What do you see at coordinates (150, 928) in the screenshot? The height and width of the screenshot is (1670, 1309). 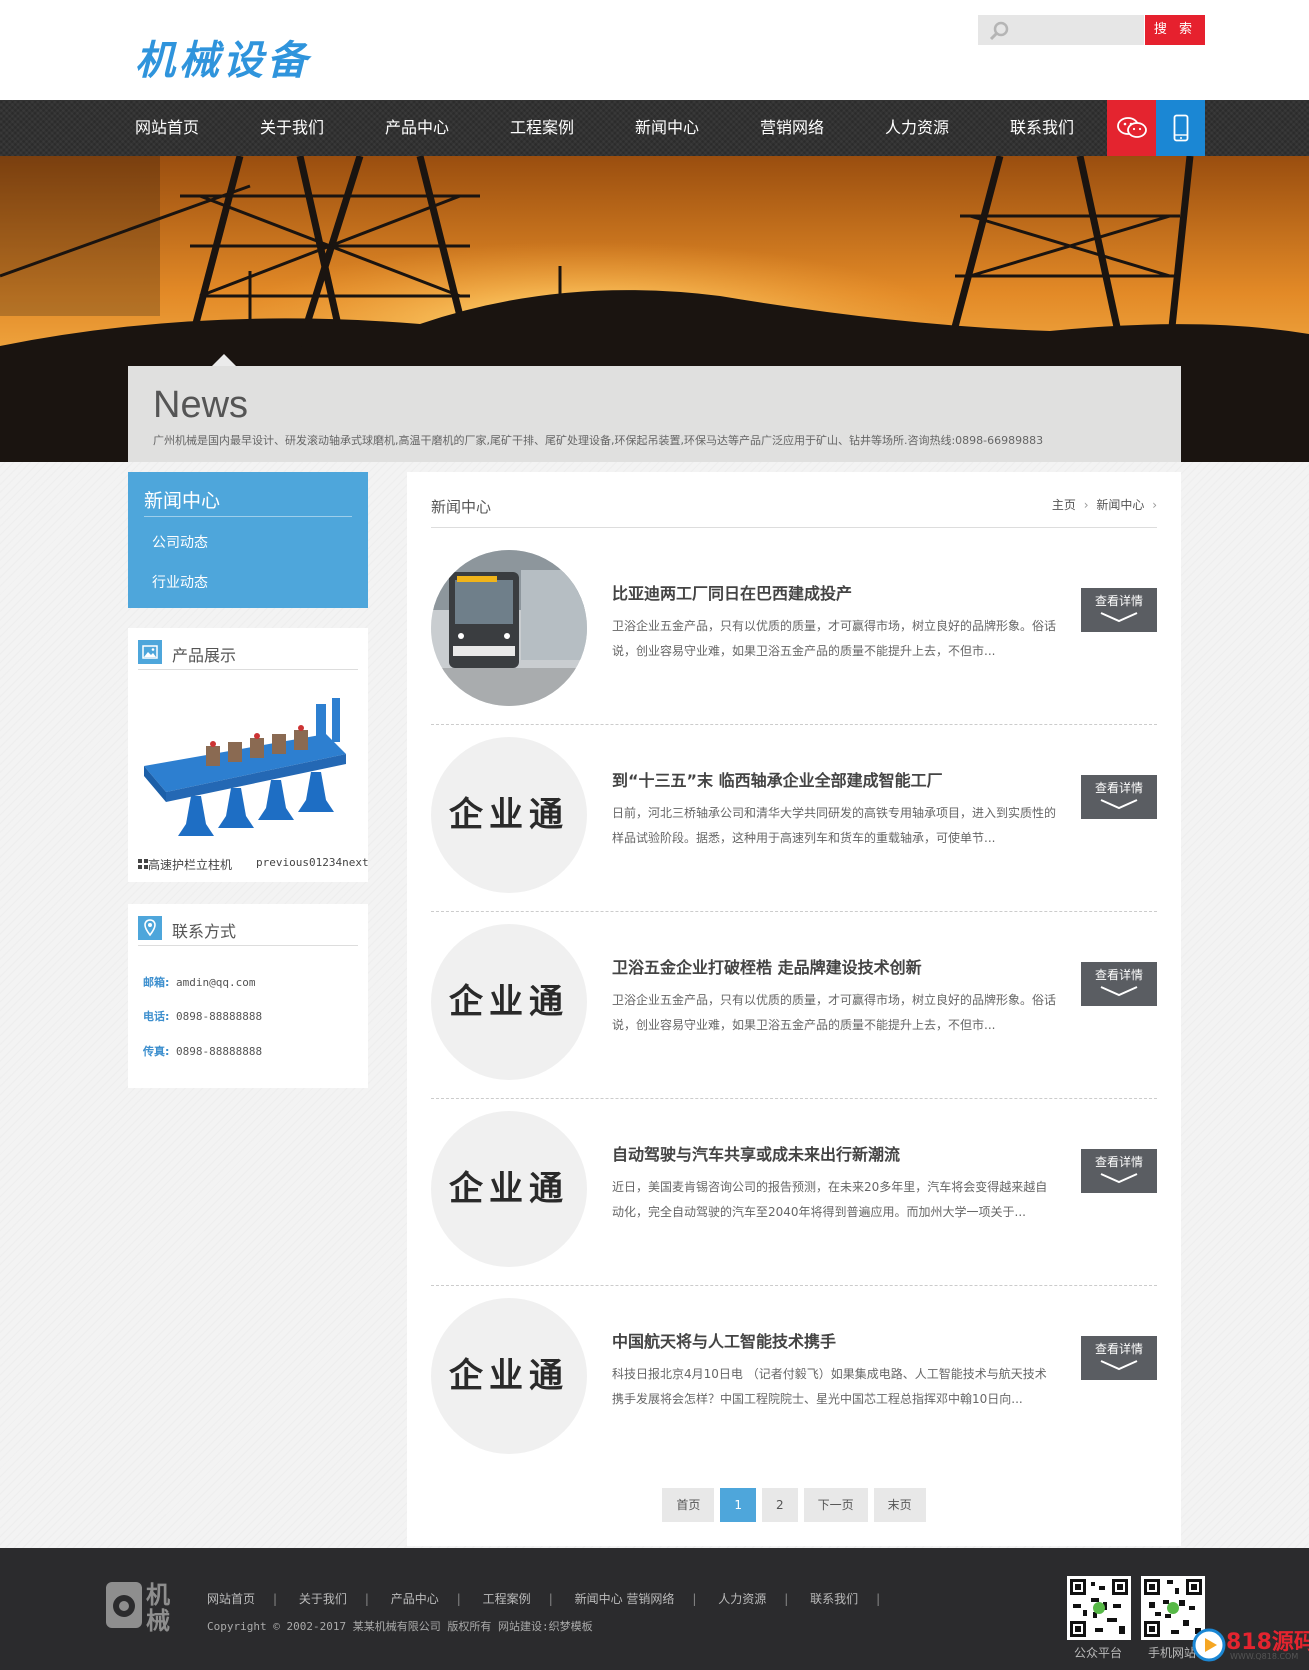 I see `location-pin-icon` at bounding box center [150, 928].